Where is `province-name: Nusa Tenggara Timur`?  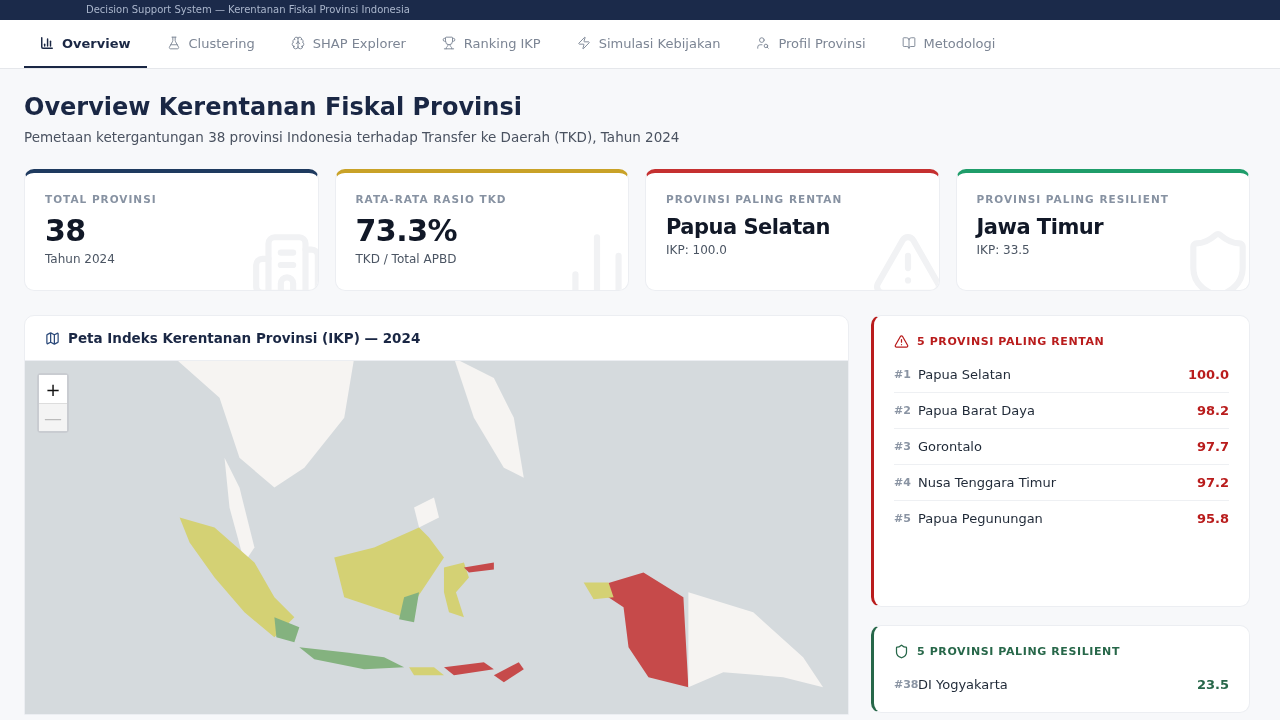
province-name: Nusa Tenggara Timur is located at coordinates (988, 482).